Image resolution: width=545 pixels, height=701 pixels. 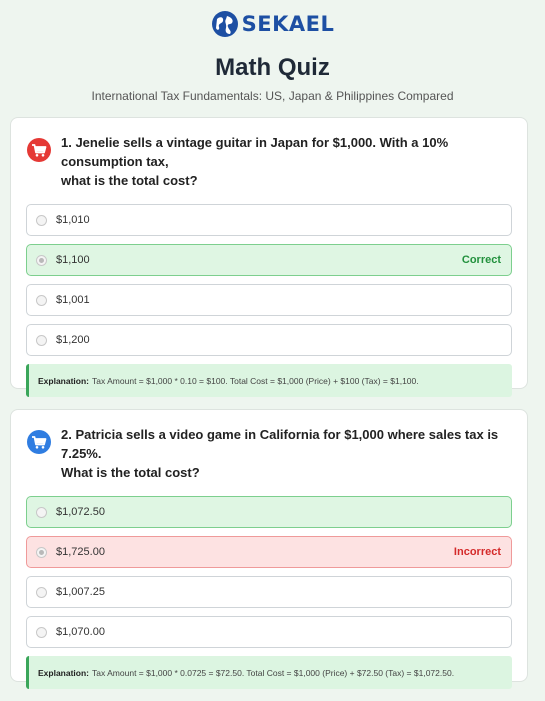 I want to click on option-label: $1,200, so click(x=73, y=340).